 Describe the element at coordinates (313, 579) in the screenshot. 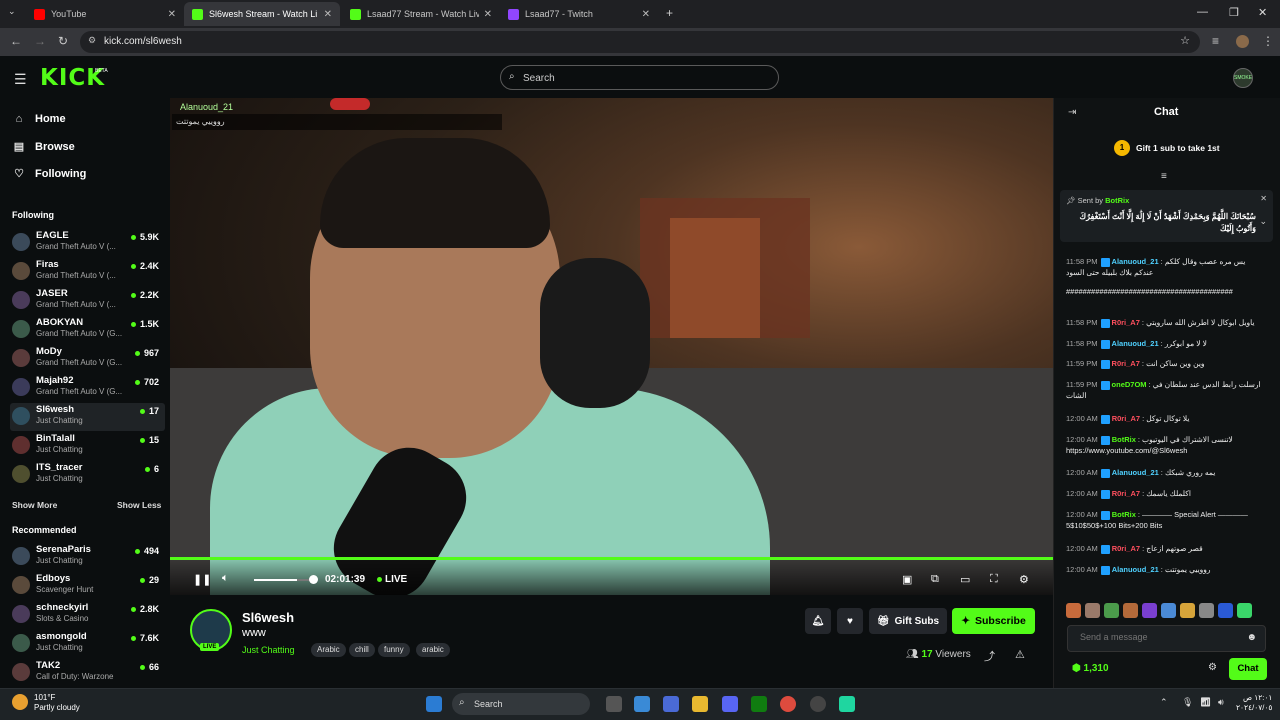

I see `volume-knob` at that location.